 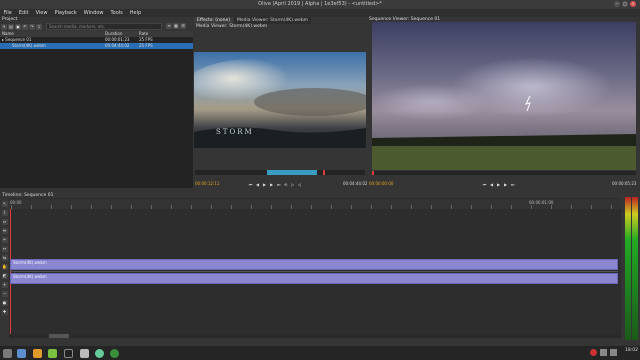 What do you see at coordinates (504, 173) in the screenshot?
I see `sequence-viewer-scrubber` at bounding box center [504, 173].